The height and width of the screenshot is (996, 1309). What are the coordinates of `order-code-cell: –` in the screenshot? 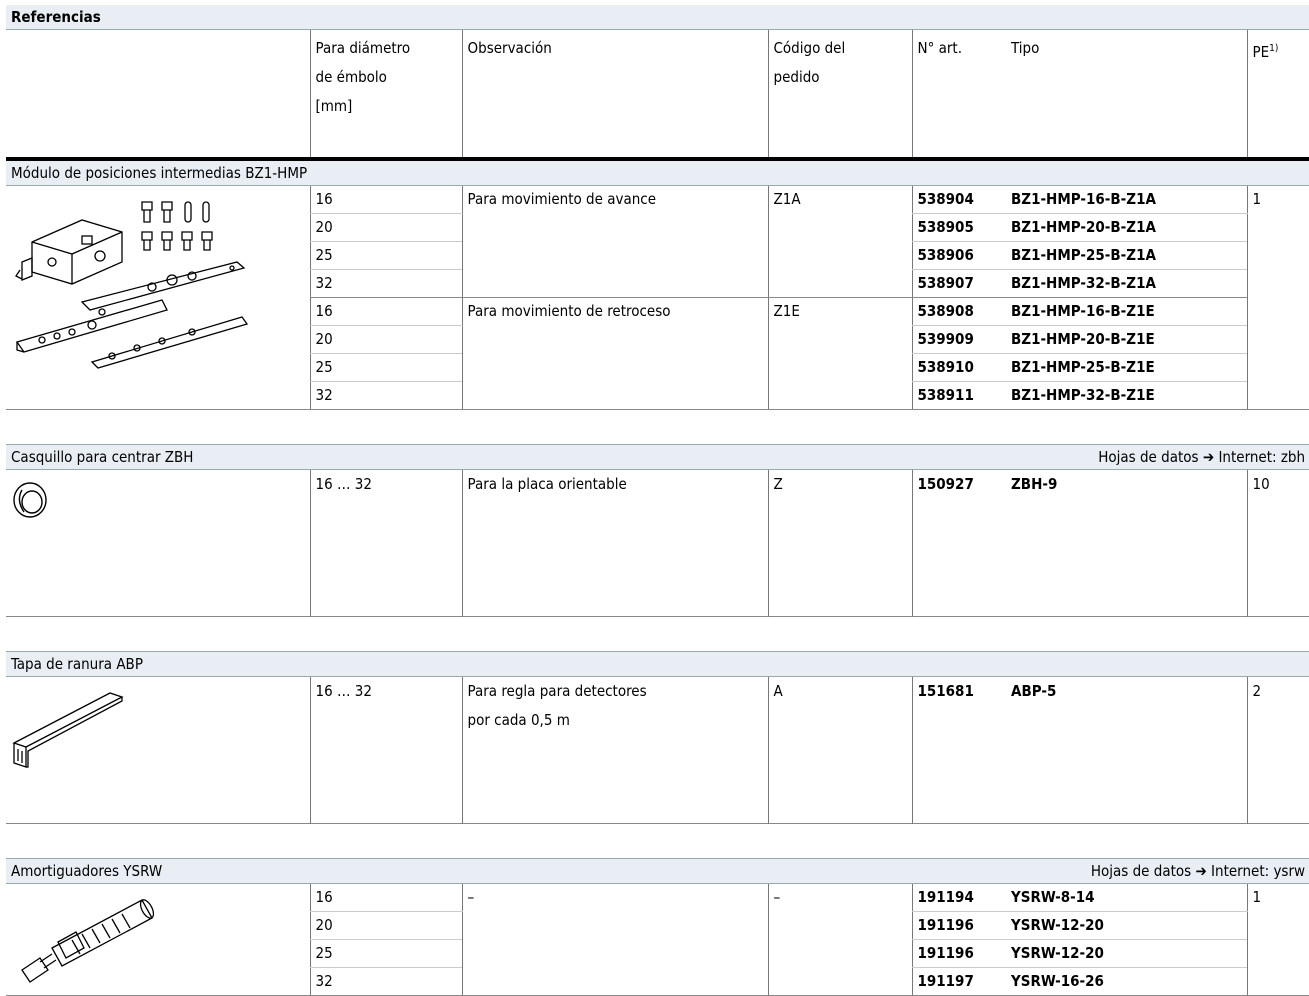 It's located at (839, 939).